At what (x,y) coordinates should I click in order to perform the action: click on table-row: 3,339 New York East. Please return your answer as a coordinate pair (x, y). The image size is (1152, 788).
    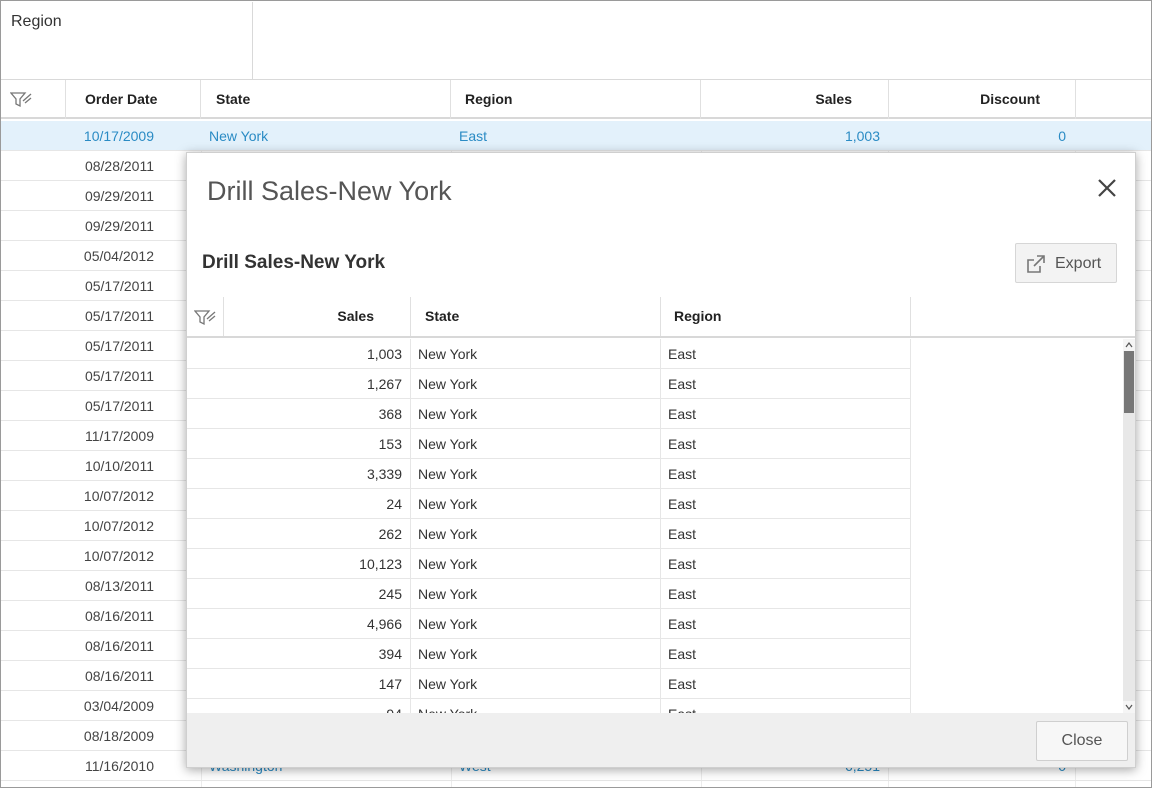
    Looking at the image, I should click on (548, 474).